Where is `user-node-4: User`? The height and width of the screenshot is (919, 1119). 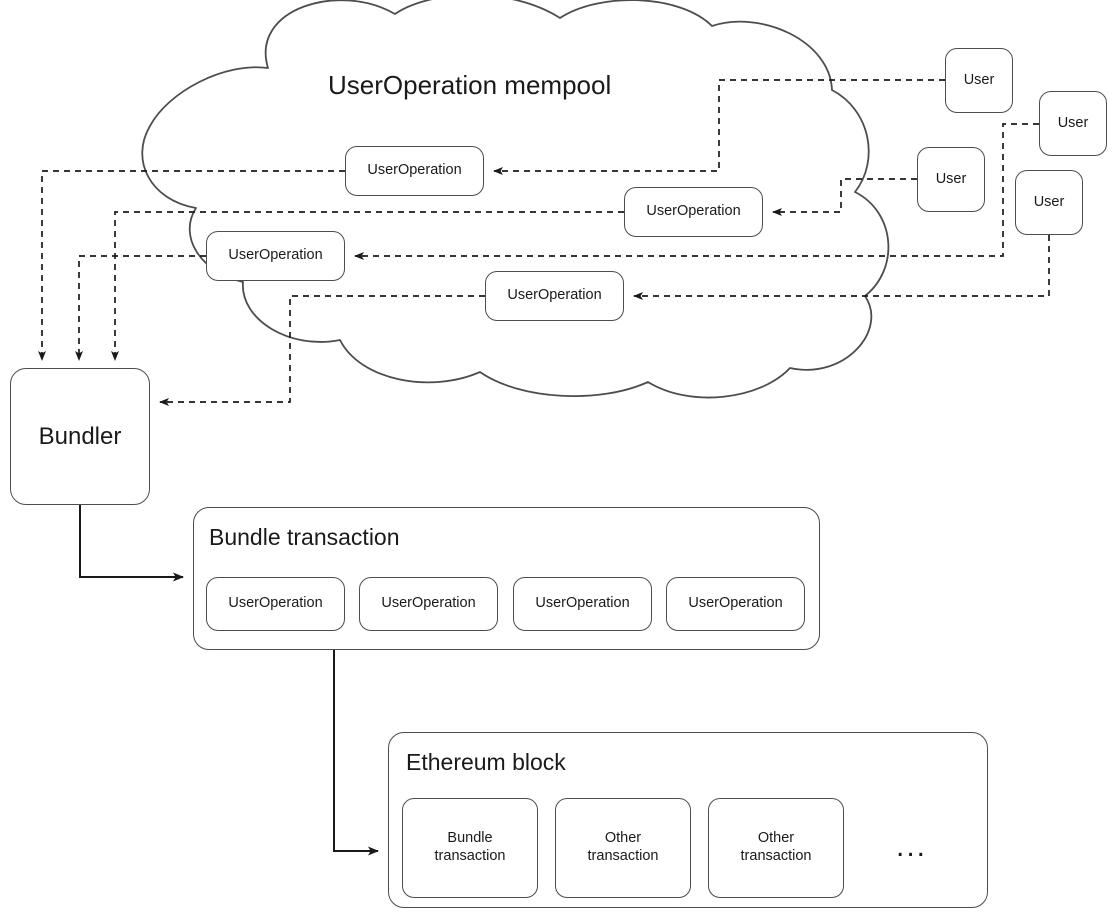 user-node-4: User is located at coordinates (1049, 202).